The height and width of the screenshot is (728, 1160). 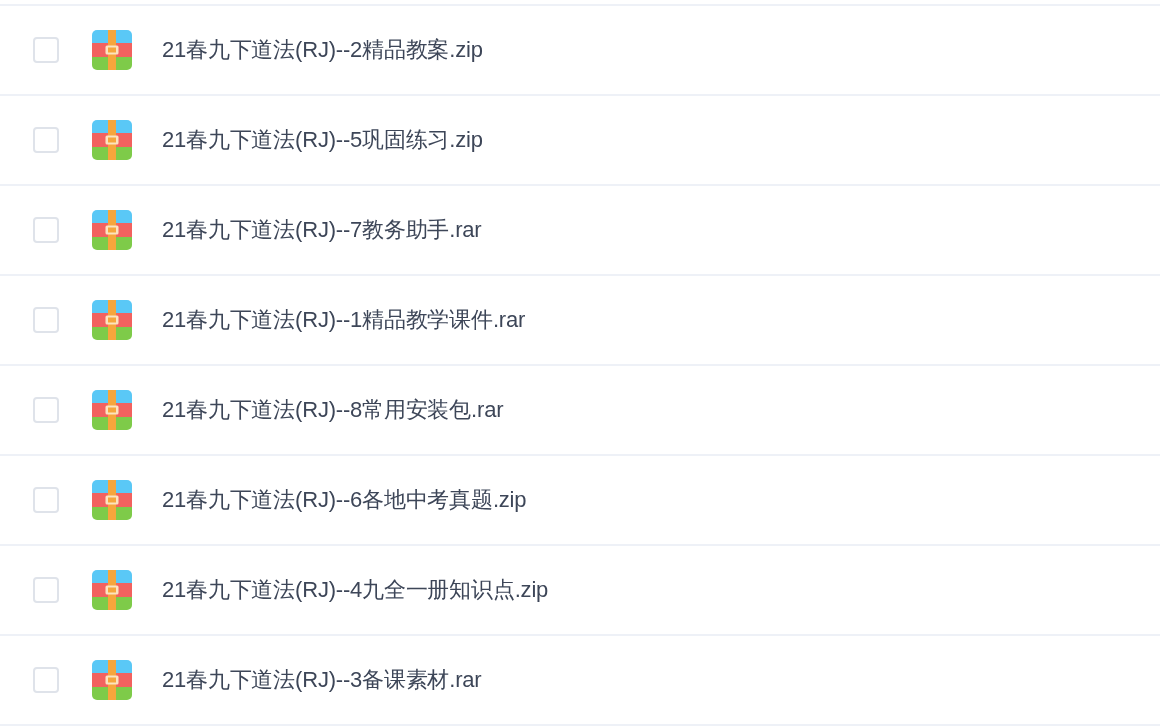 I want to click on file-name: 21春九下道法(RJ)--1精品教学课件.rar, so click(x=344, y=320).